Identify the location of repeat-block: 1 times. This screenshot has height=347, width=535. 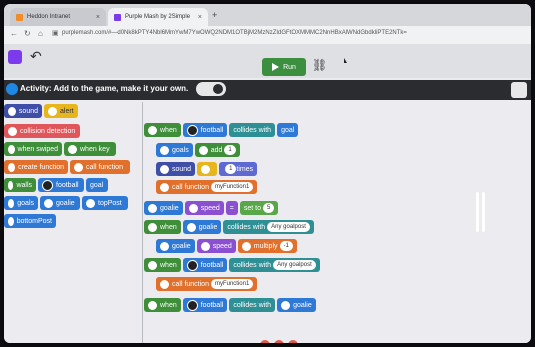
(238, 169).